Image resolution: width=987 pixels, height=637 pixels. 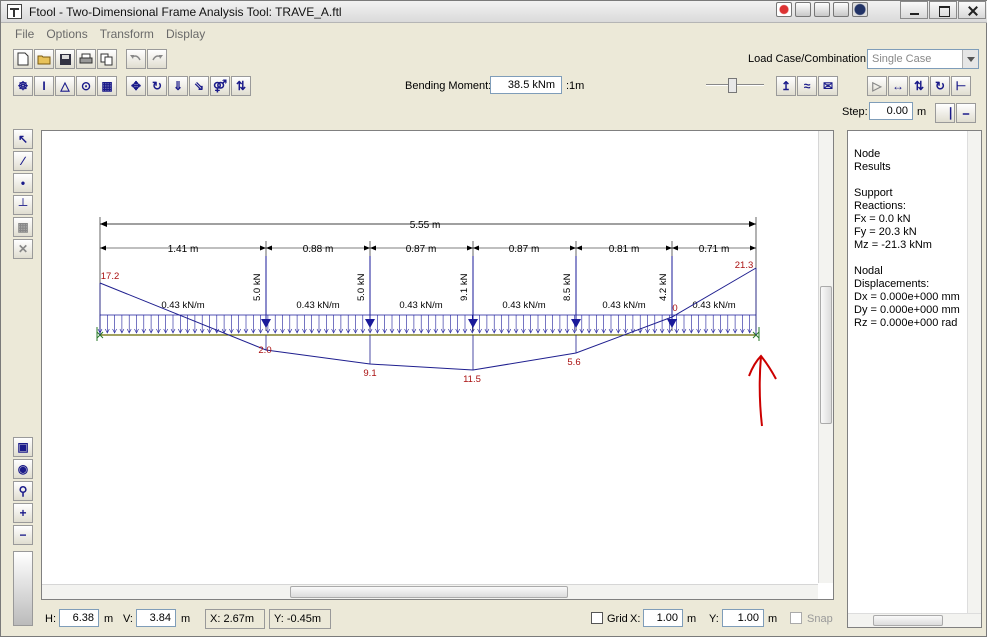 I want to click on zoom-window-icon: ⚲, so click(x=23, y=491).